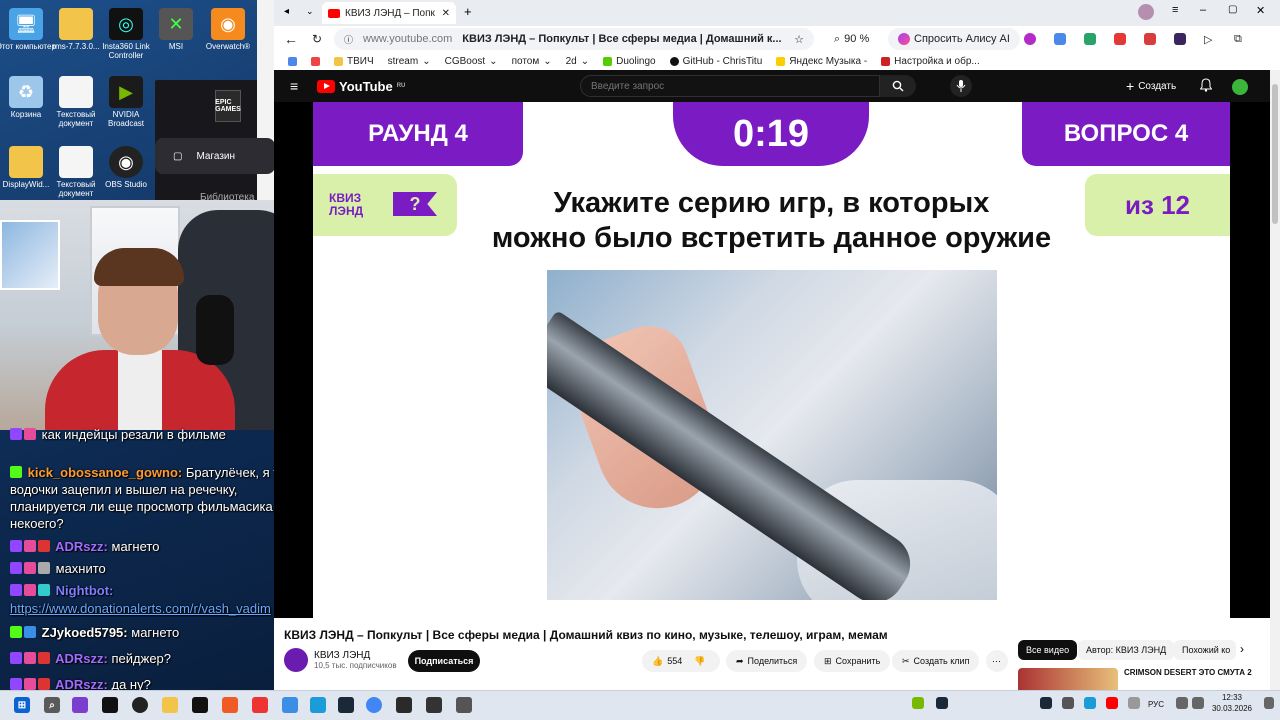 This screenshot has height=720, width=1280. I want to click on downloads-icon: ▷, so click(1208, 39).